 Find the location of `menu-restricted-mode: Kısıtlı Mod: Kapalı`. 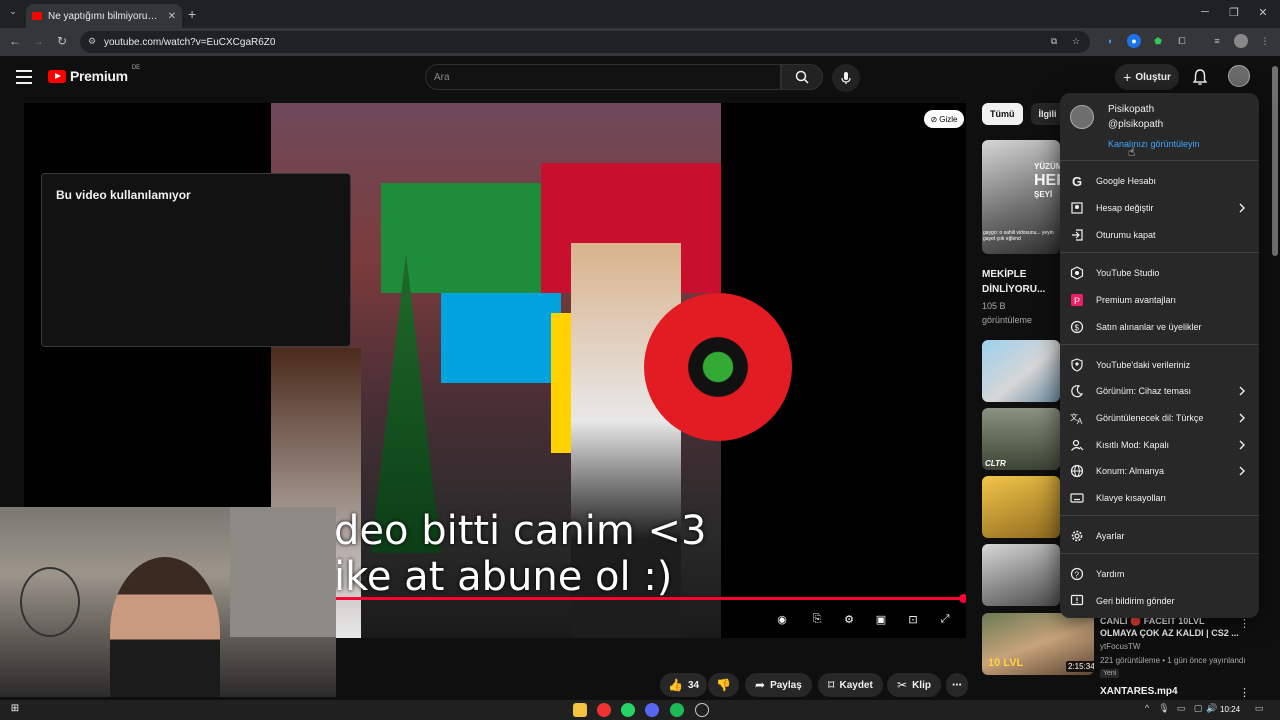

menu-restricted-mode: Kısıtlı Mod: Kapalı is located at coordinates (1159, 445).